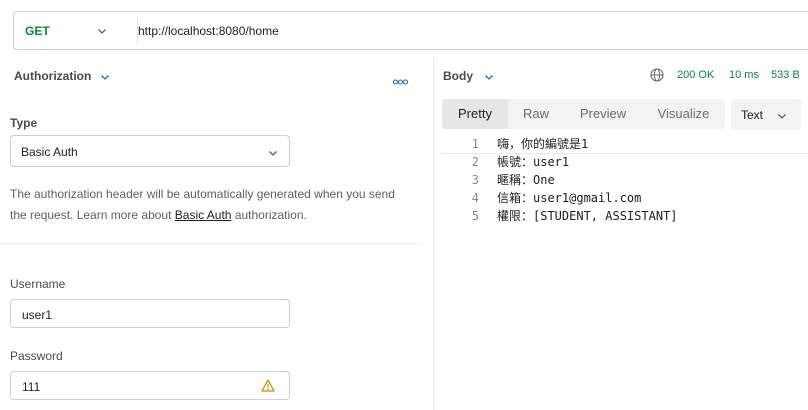 This screenshot has height=410, width=808. I want to click on basic-auth-link: Basic Auth, so click(203, 215).